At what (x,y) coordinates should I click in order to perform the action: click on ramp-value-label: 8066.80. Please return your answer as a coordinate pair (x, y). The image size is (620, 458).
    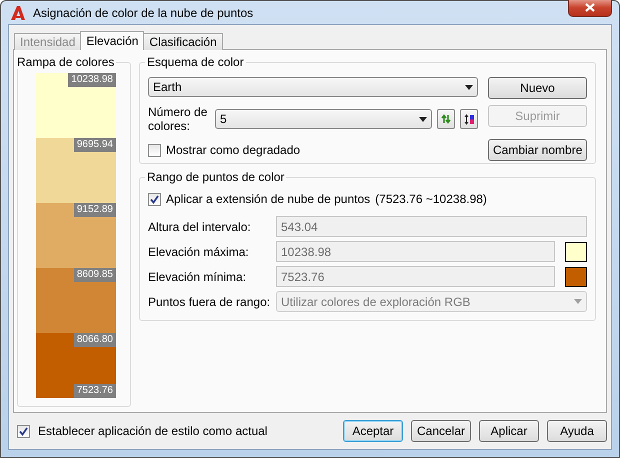
    Looking at the image, I should click on (95, 340).